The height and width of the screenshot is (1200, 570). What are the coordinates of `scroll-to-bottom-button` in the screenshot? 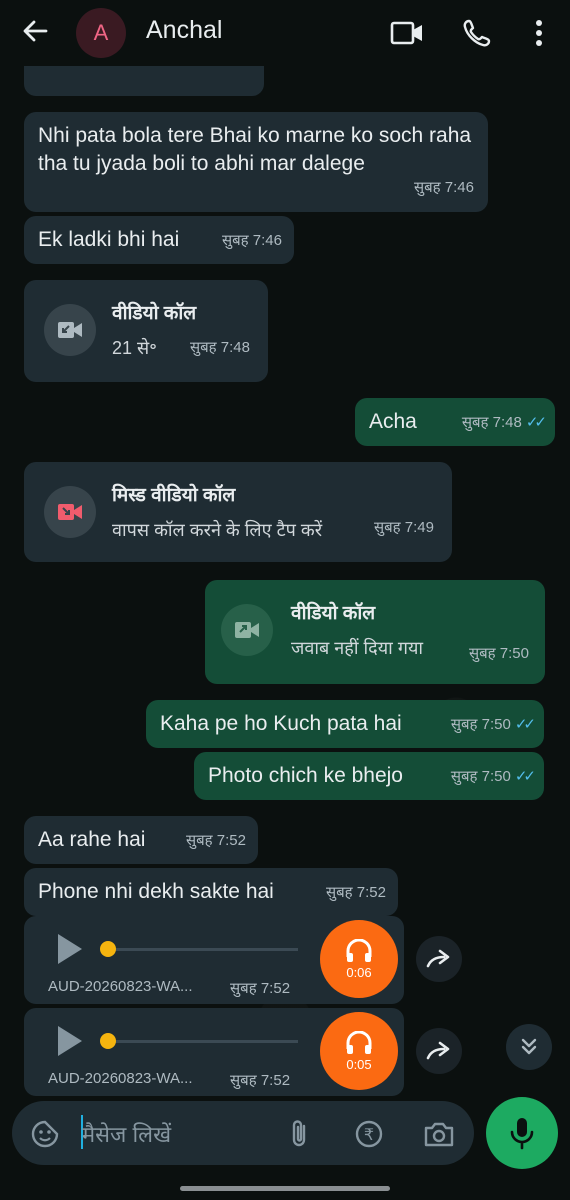 It's located at (529, 1047).